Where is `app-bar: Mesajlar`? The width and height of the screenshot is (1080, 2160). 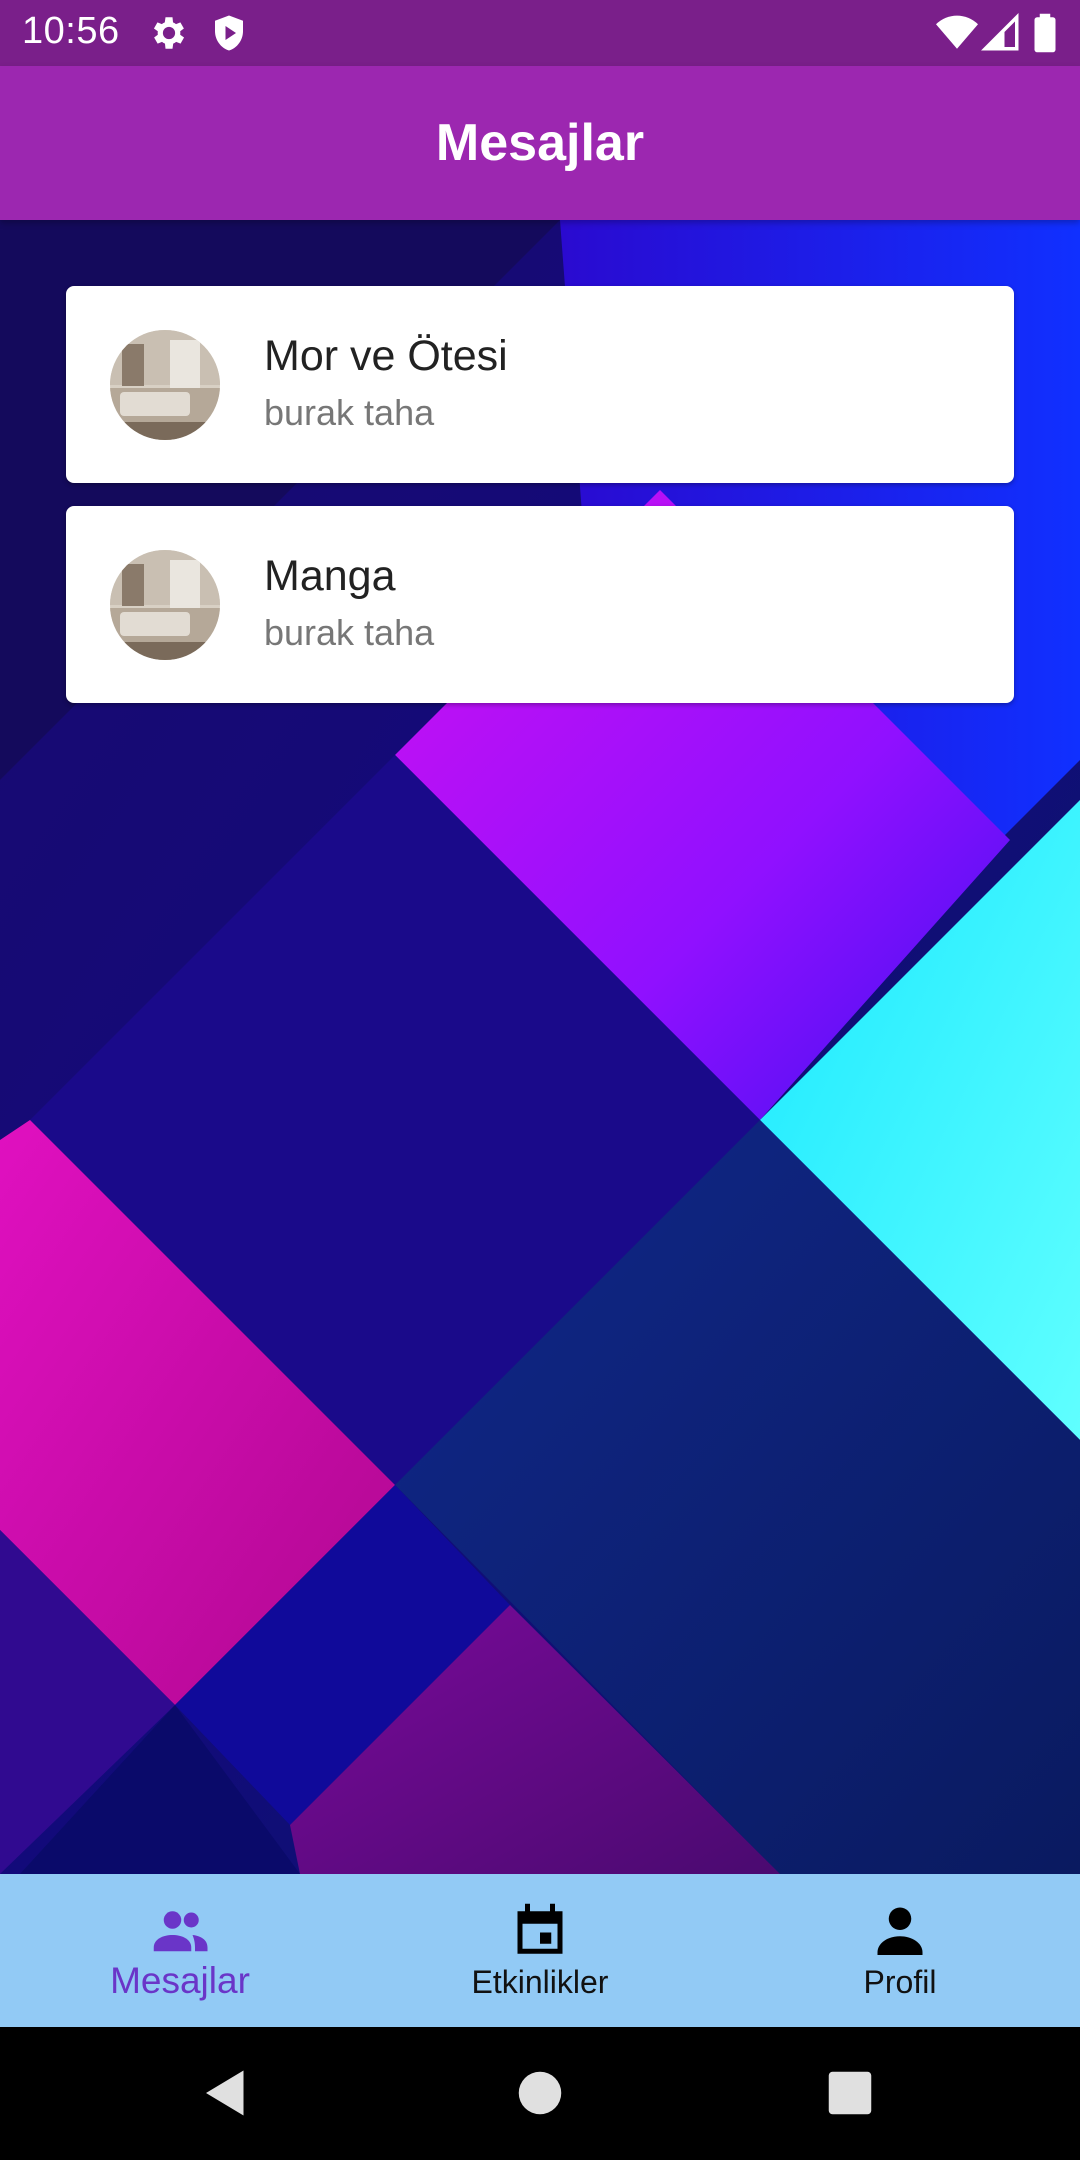 app-bar: Mesajlar is located at coordinates (540, 143).